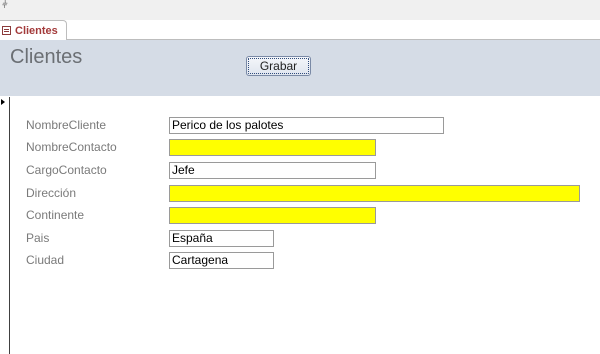 This screenshot has width=600, height=354. What do you see at coordinates (66, 125) in the screenshot?
I see `label-nombre-cliente: NombreCliente` at bounding box center [66, 125].